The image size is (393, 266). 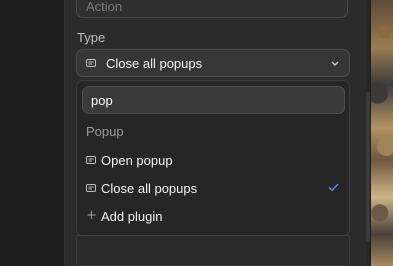 What do you see at coordinates (91, 215) in the screenshot?
I see `plus-icon: +` at bounding box center [91, 215].